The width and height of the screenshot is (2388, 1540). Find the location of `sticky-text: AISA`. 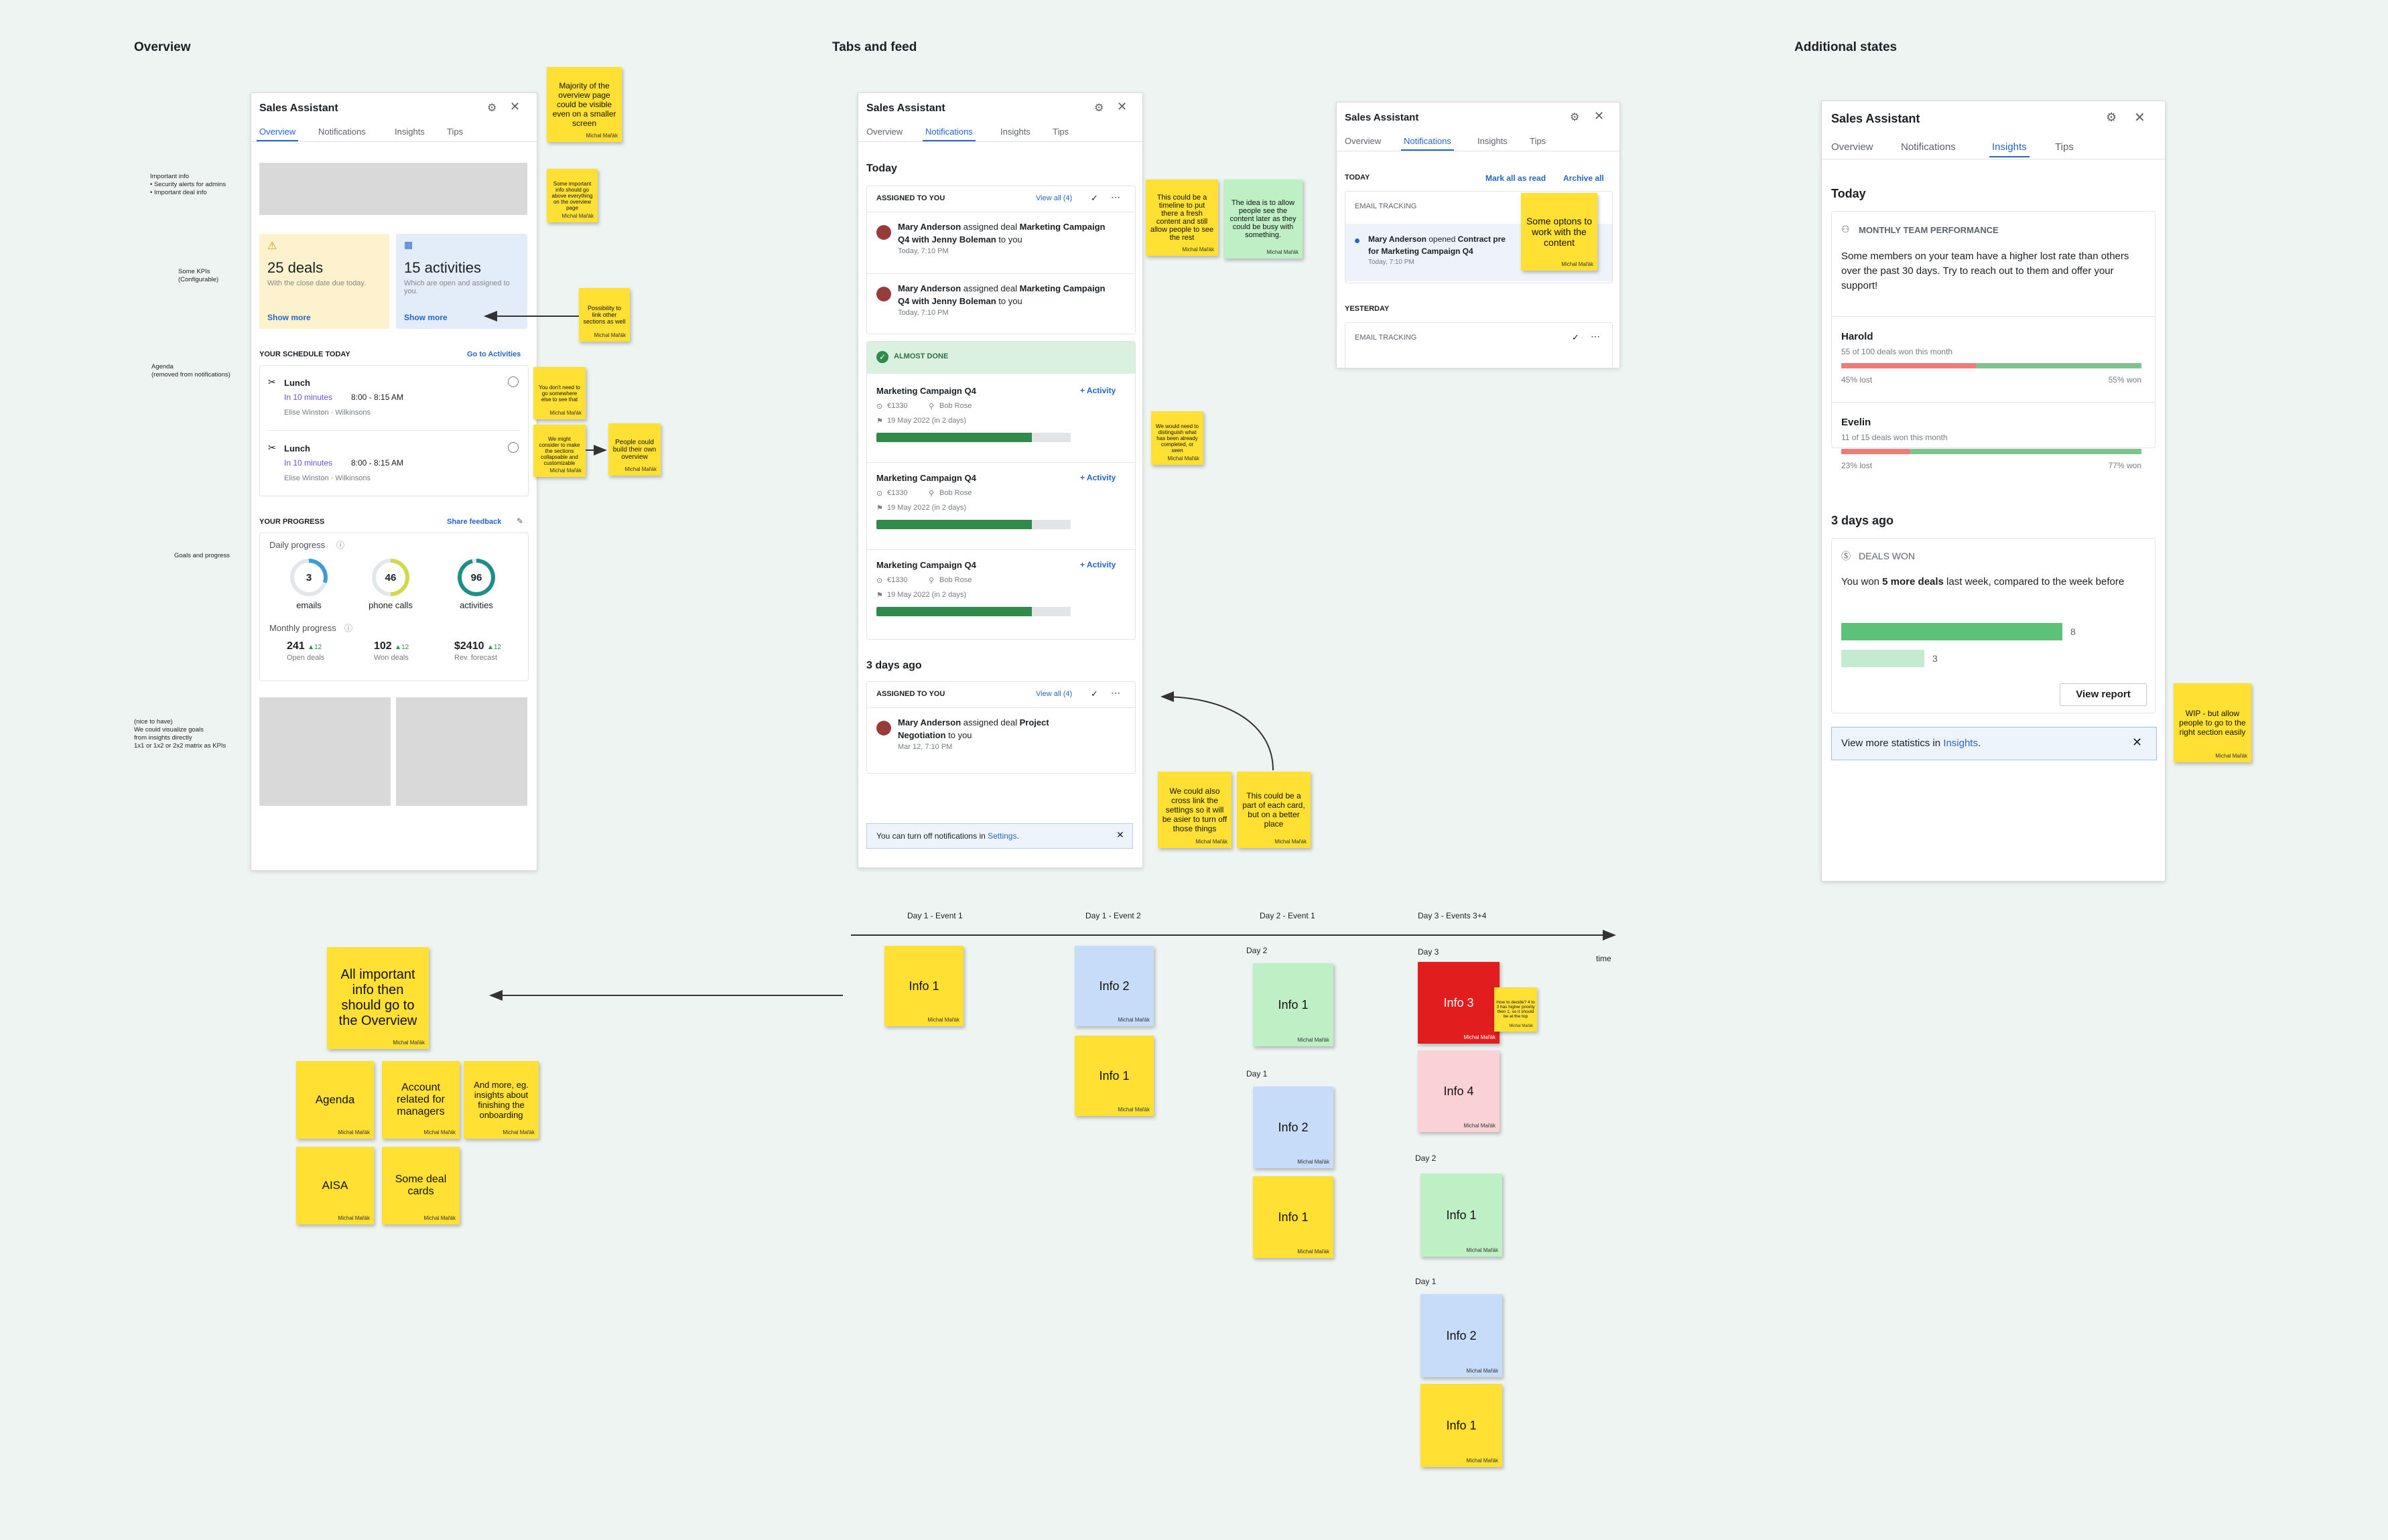

sticky-text: AISA is located at coordinates (335, 1185).